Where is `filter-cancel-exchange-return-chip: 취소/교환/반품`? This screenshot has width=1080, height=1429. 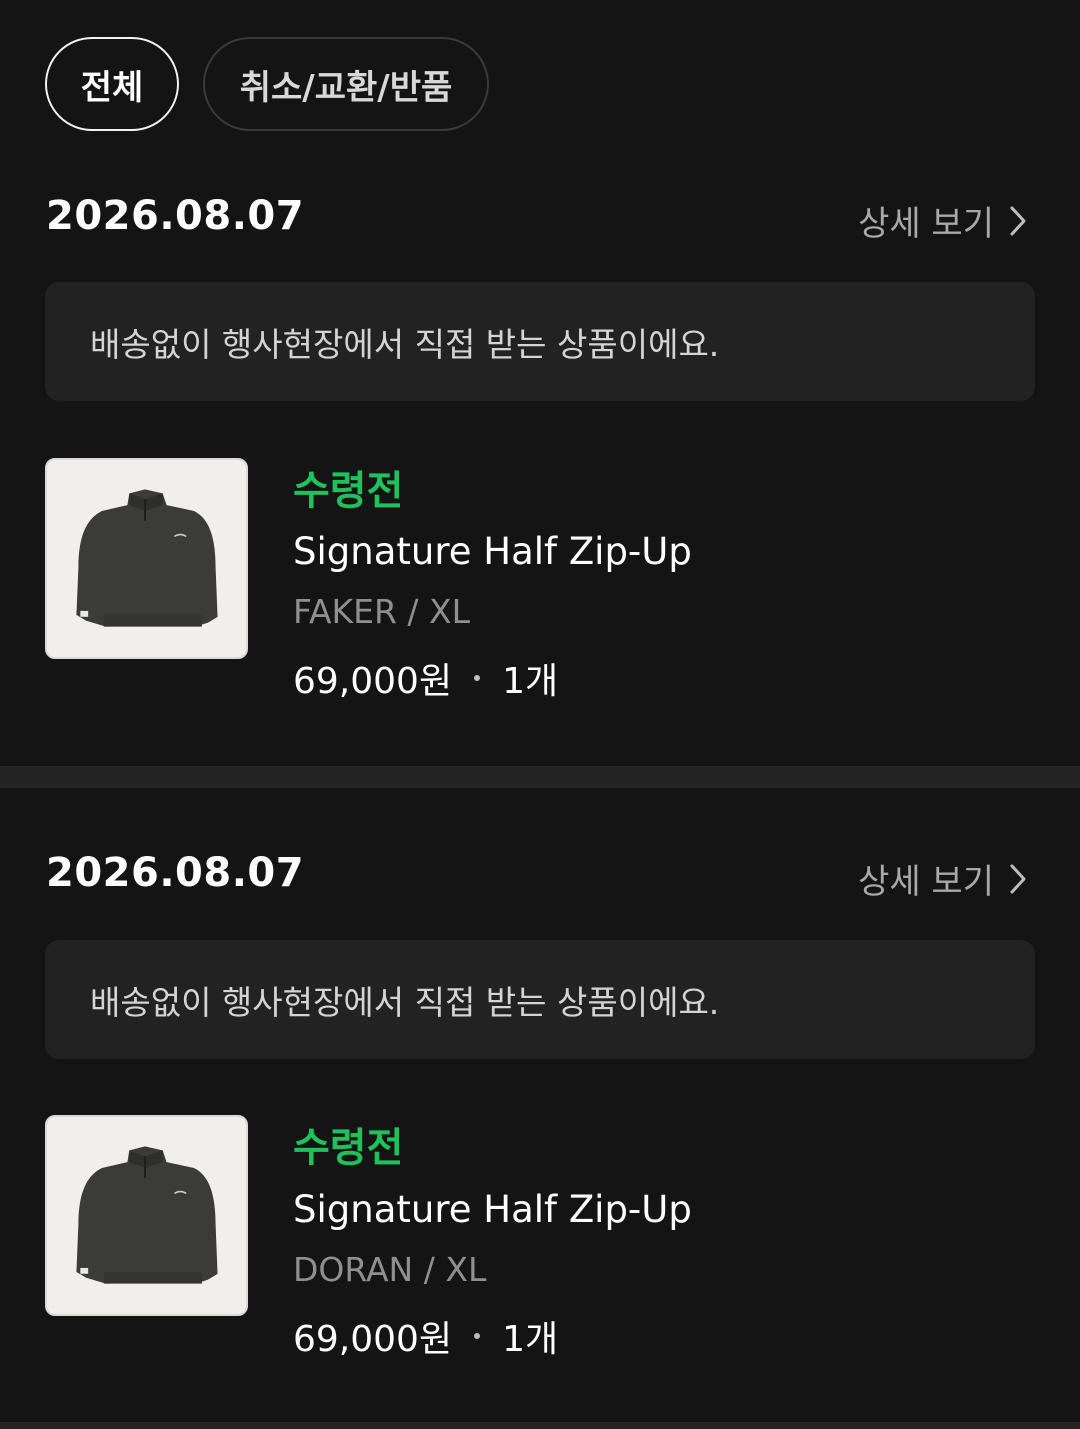
filter-cancel-exchange-return-chip: 취소/교환/반품 is located at coordinates (346, 84).